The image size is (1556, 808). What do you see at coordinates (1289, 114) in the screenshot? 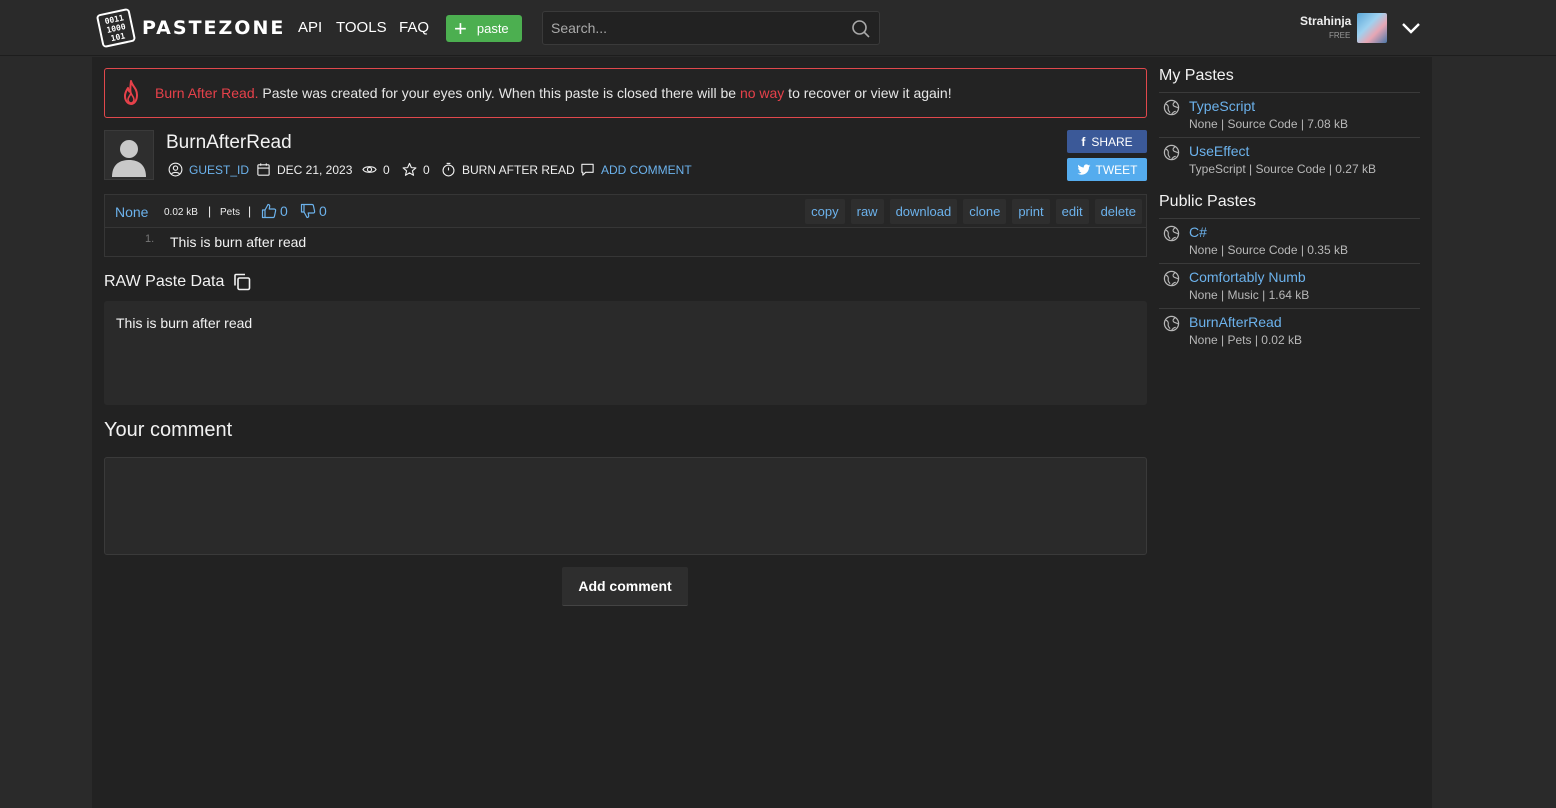
I see `my-paste-item: TypeScript None | Source Code | 7.08 kB` at bounding box center [1289, 114].